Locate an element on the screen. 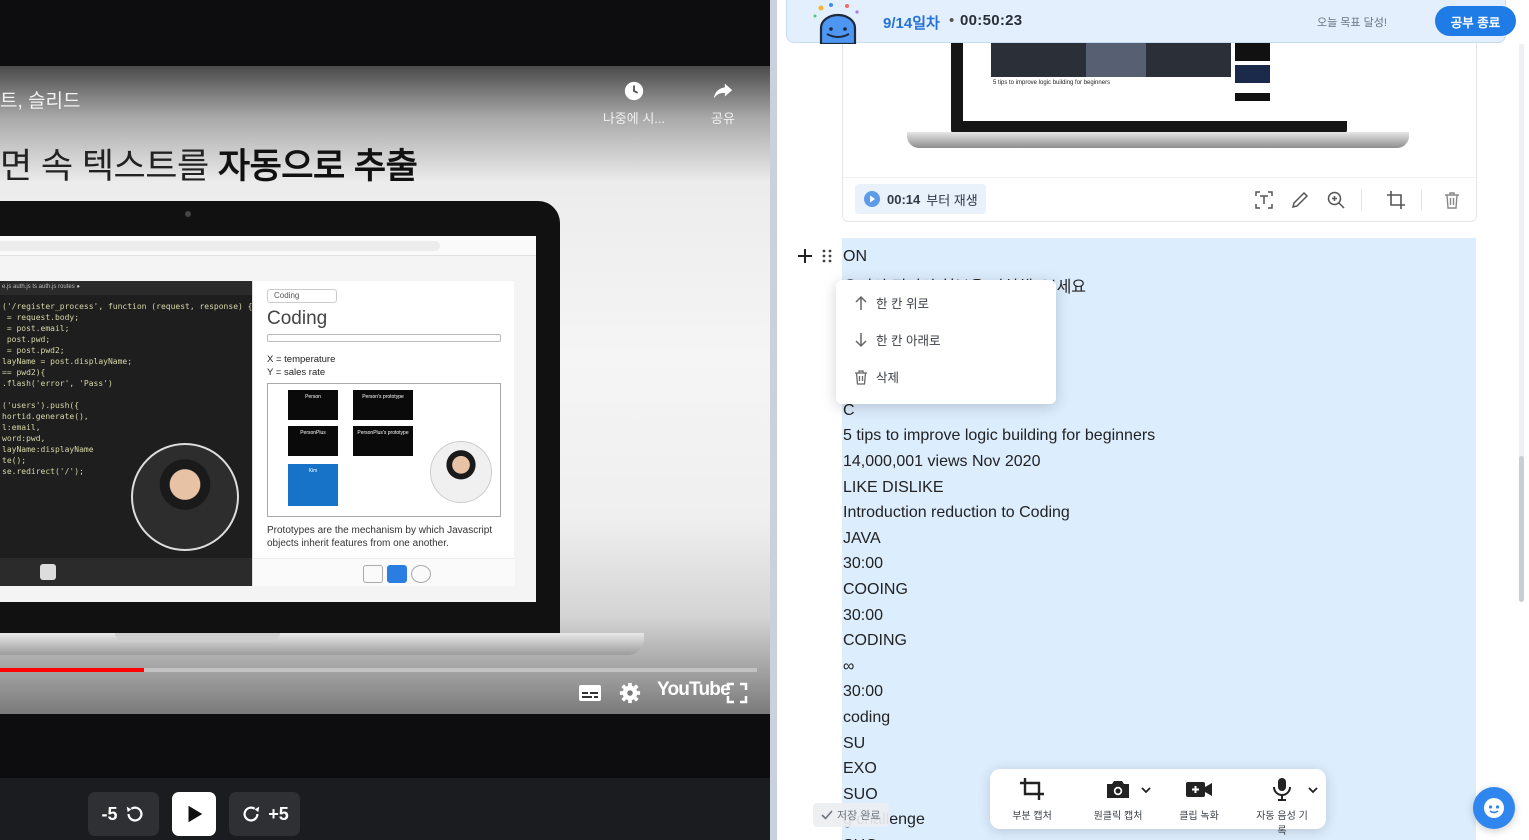 This screenshot has height=840, width=1529. play-circle-icon is located at coordinates (872, 199).